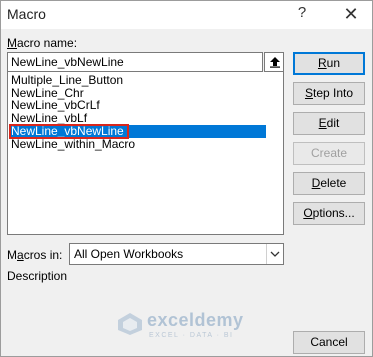 The width and height of the screenshot is (373, 357). What do you see at coordinates (26, 14) in the screenshot?
I see `dialog-title: Macro` at bounding box center [26, 14].